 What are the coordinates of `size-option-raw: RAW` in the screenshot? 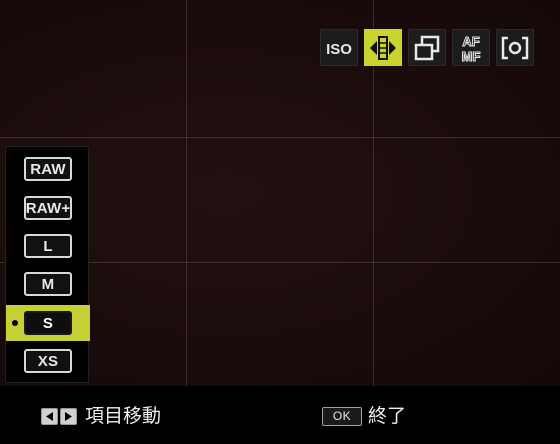 It's located at (48, 169).